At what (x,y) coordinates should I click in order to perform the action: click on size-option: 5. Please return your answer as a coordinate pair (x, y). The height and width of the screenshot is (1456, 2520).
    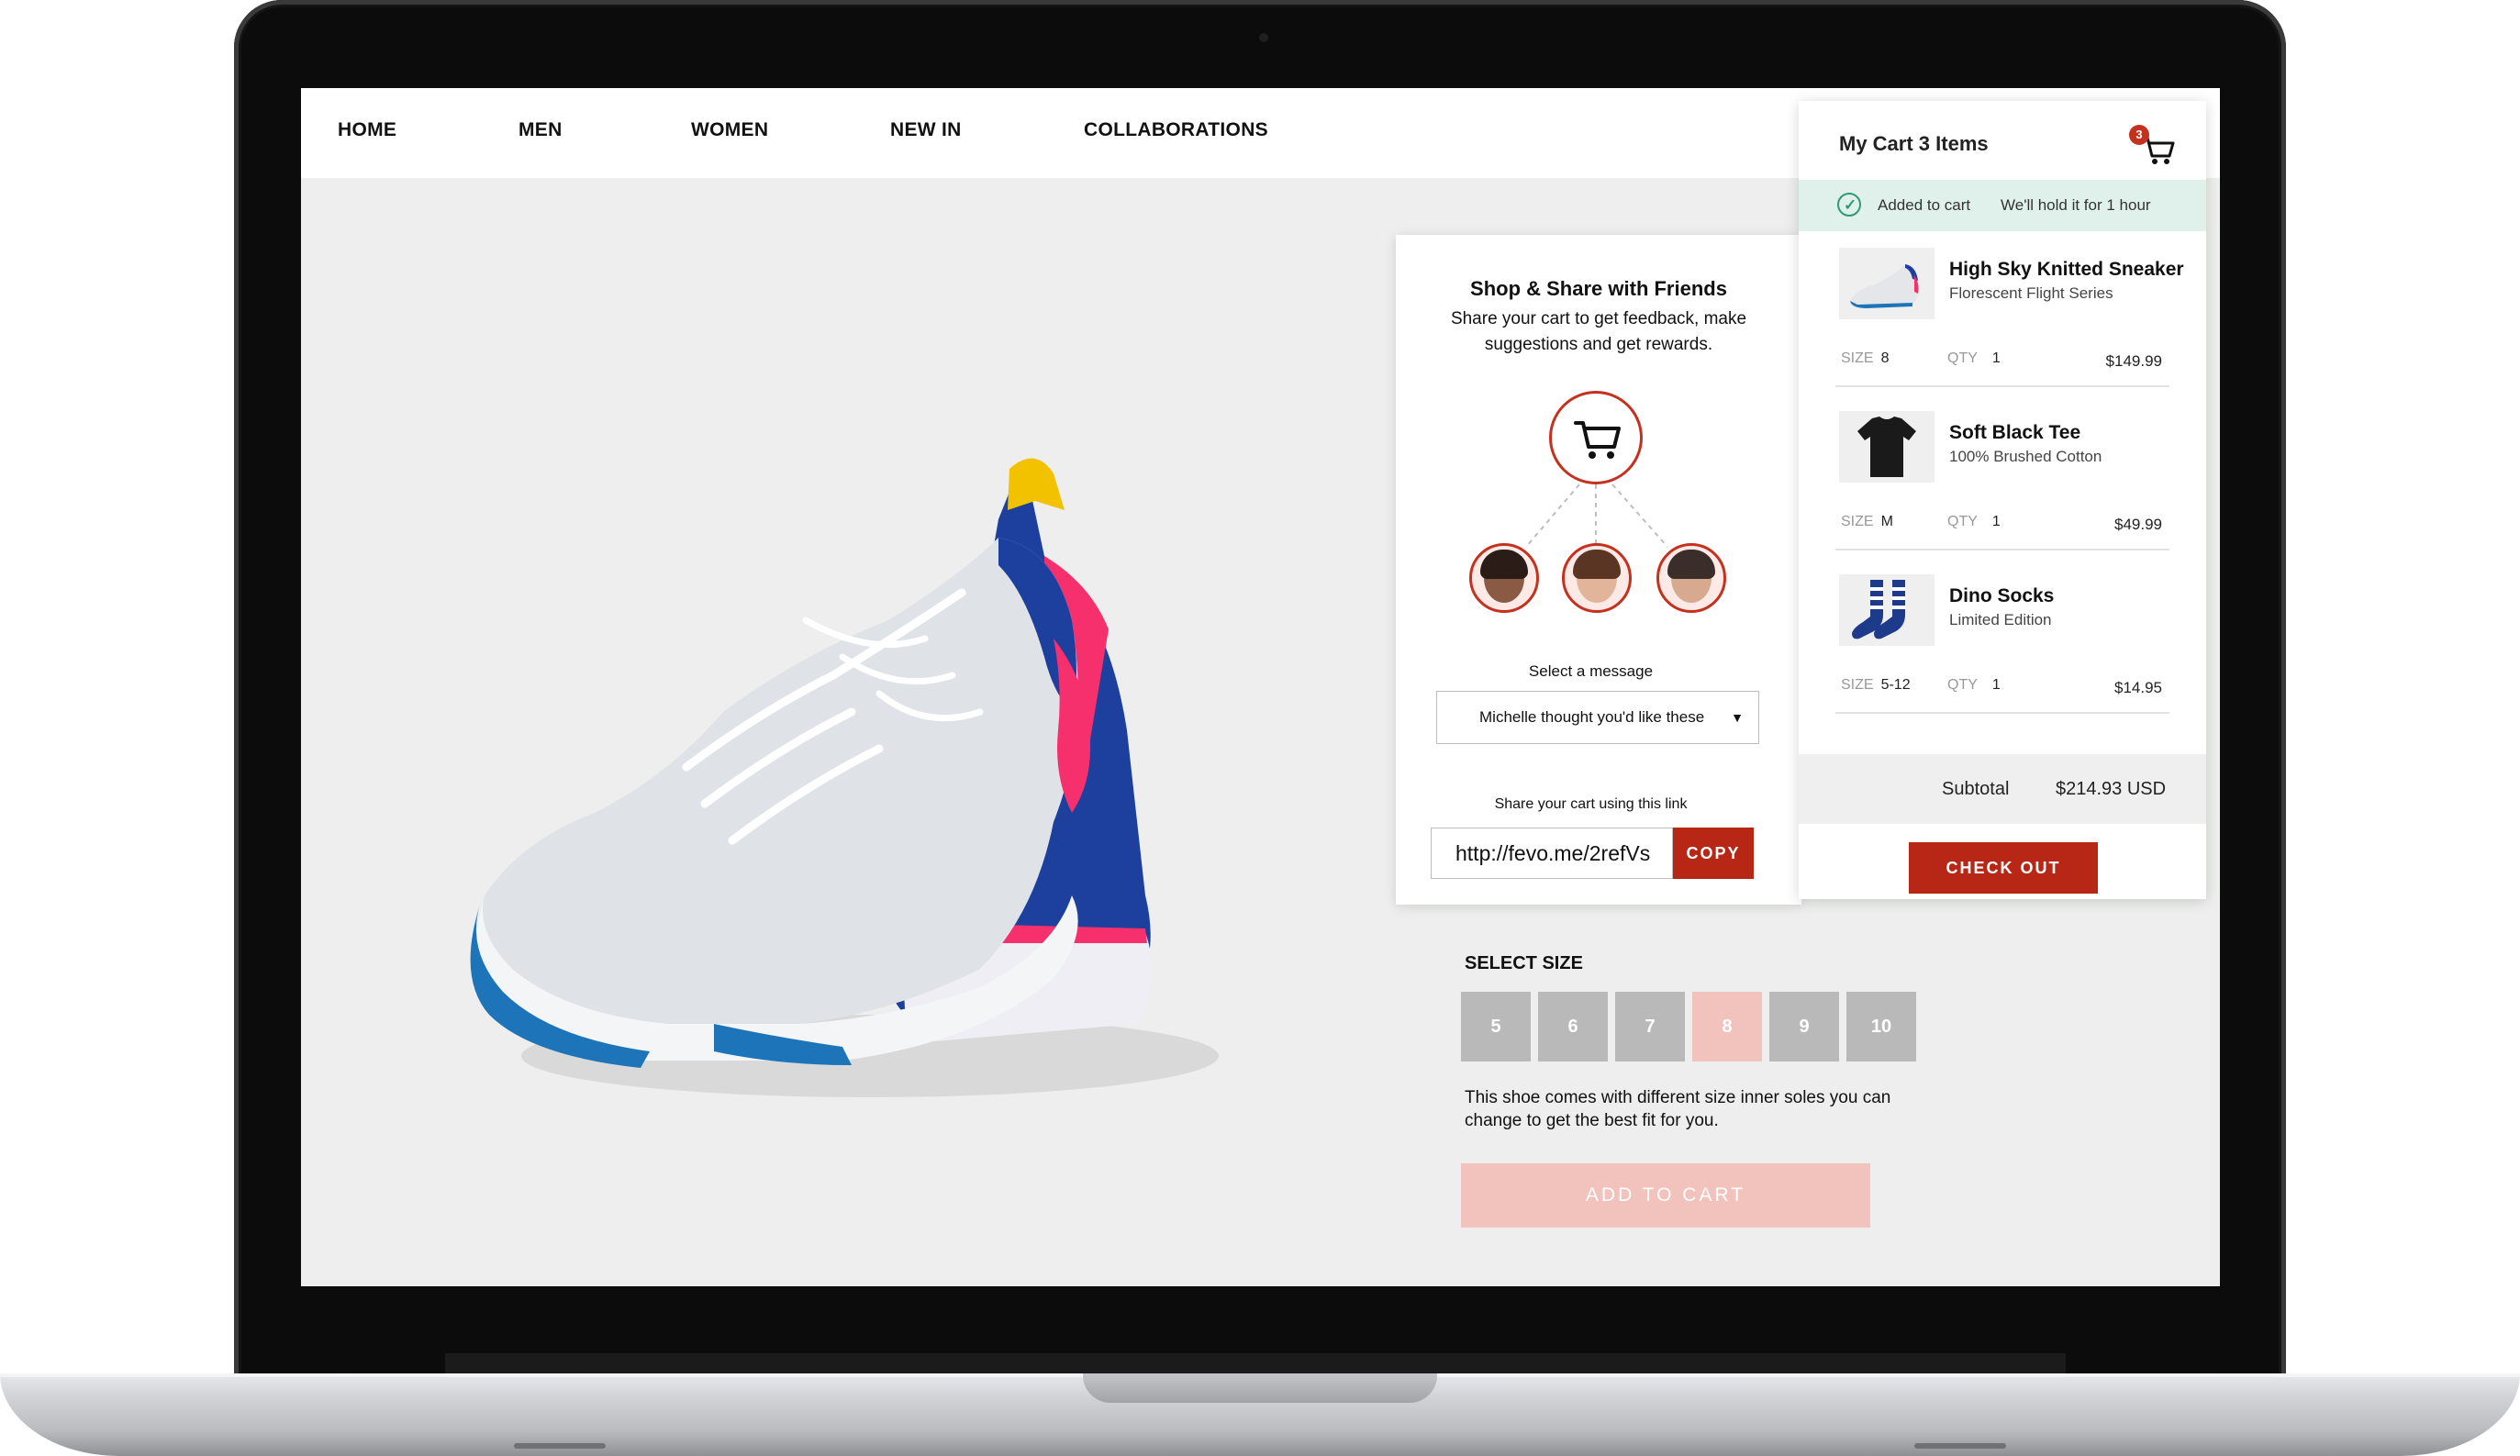
    Looking at the image, I should click on (1496, 1026).